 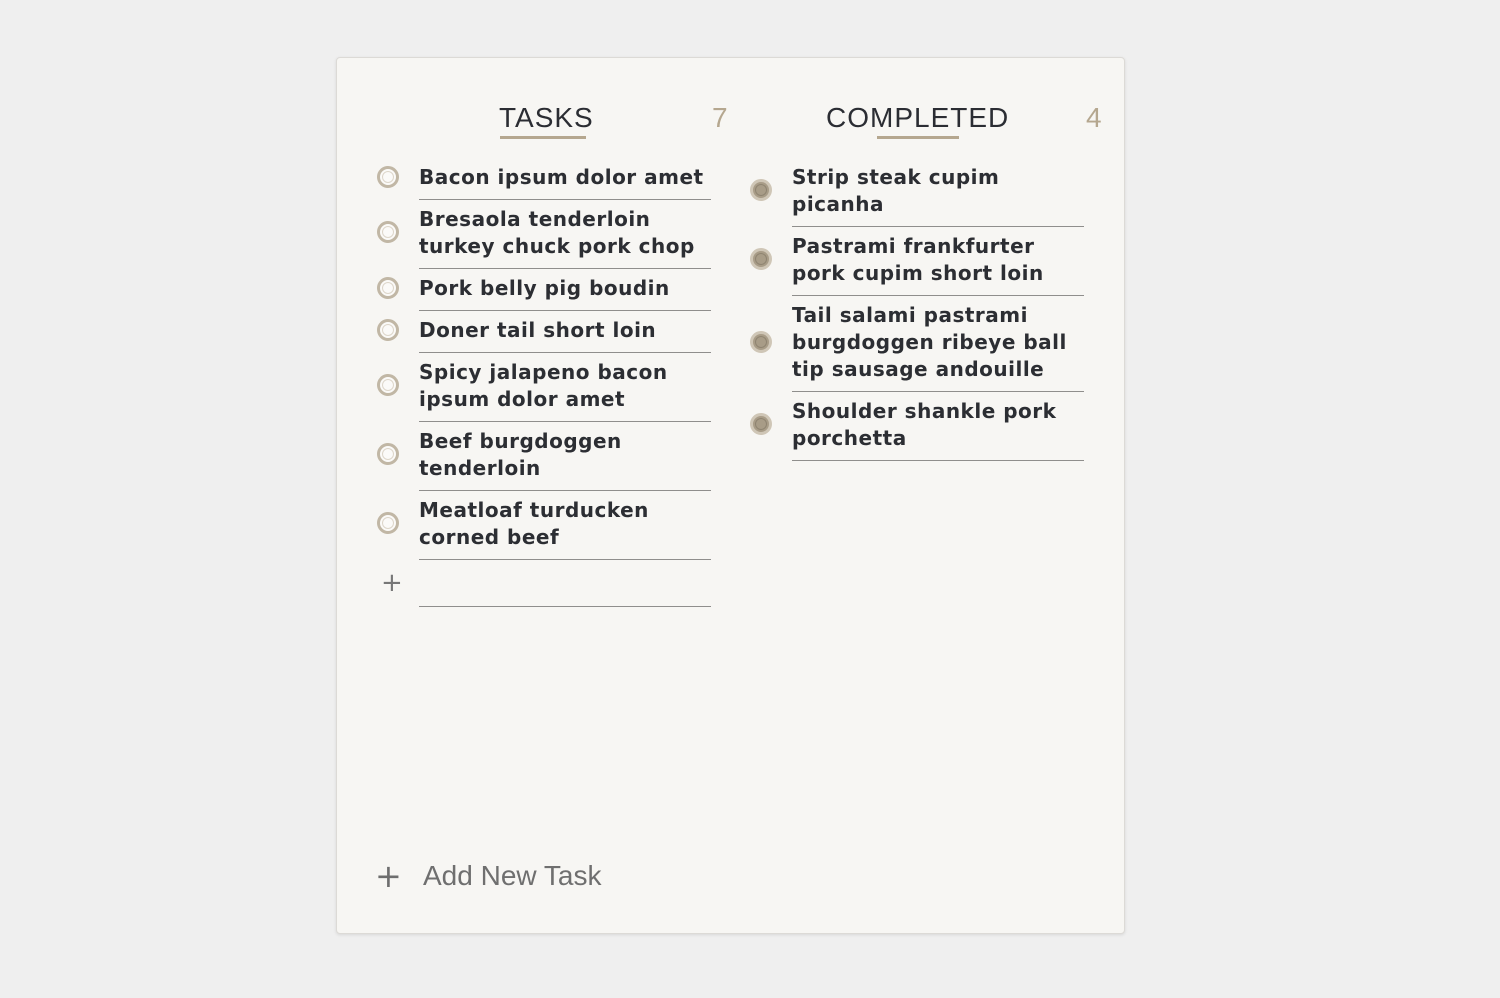 I want to click on task-item: Beef burgdoggen tenderloin, so click(x=544, y=456).